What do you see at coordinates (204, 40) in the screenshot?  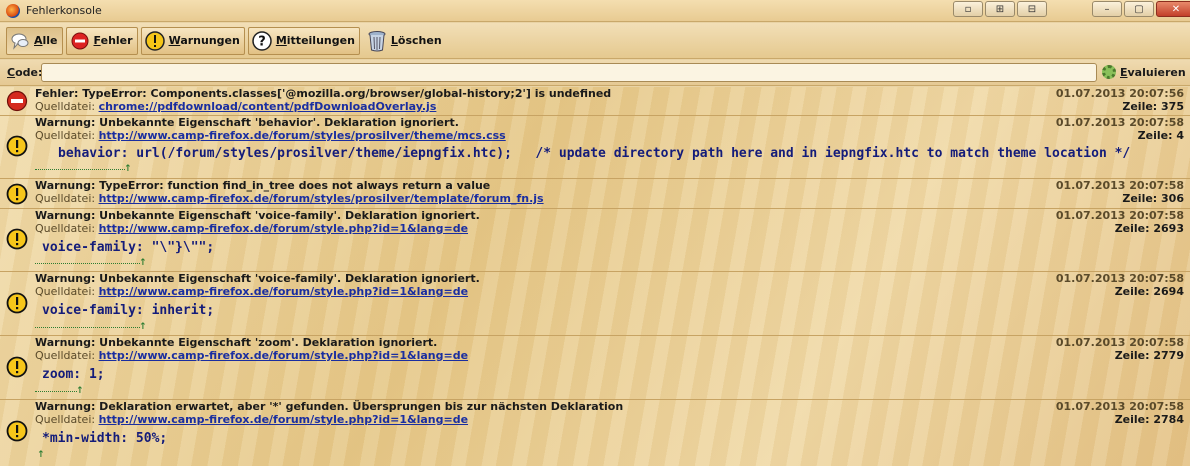 I see `warnings-button-label: Warnungen` at bounding box center [204, 40].